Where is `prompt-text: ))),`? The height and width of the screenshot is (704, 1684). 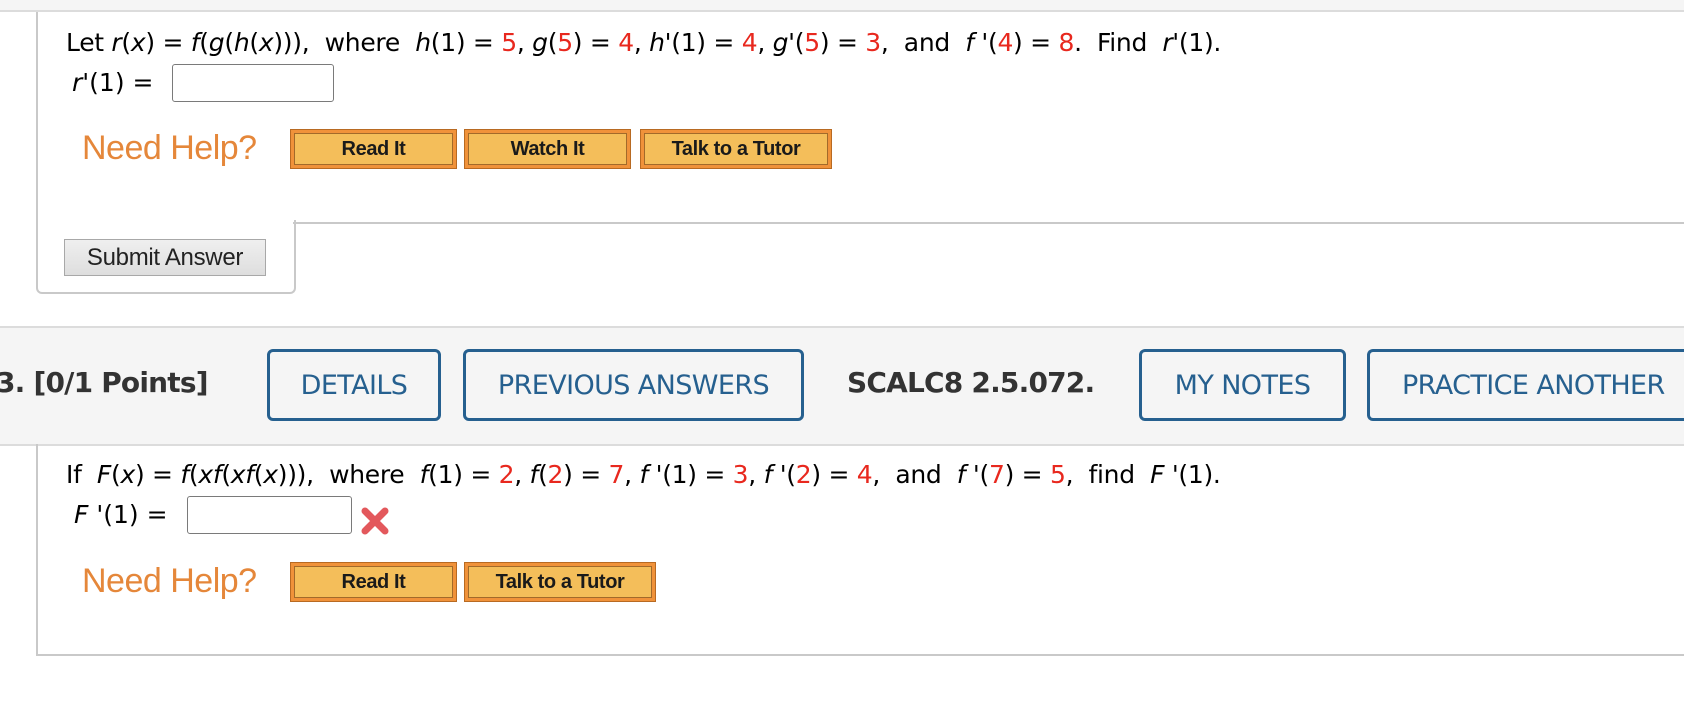 prompt-text: ))), is located at coordinates (291, 42).